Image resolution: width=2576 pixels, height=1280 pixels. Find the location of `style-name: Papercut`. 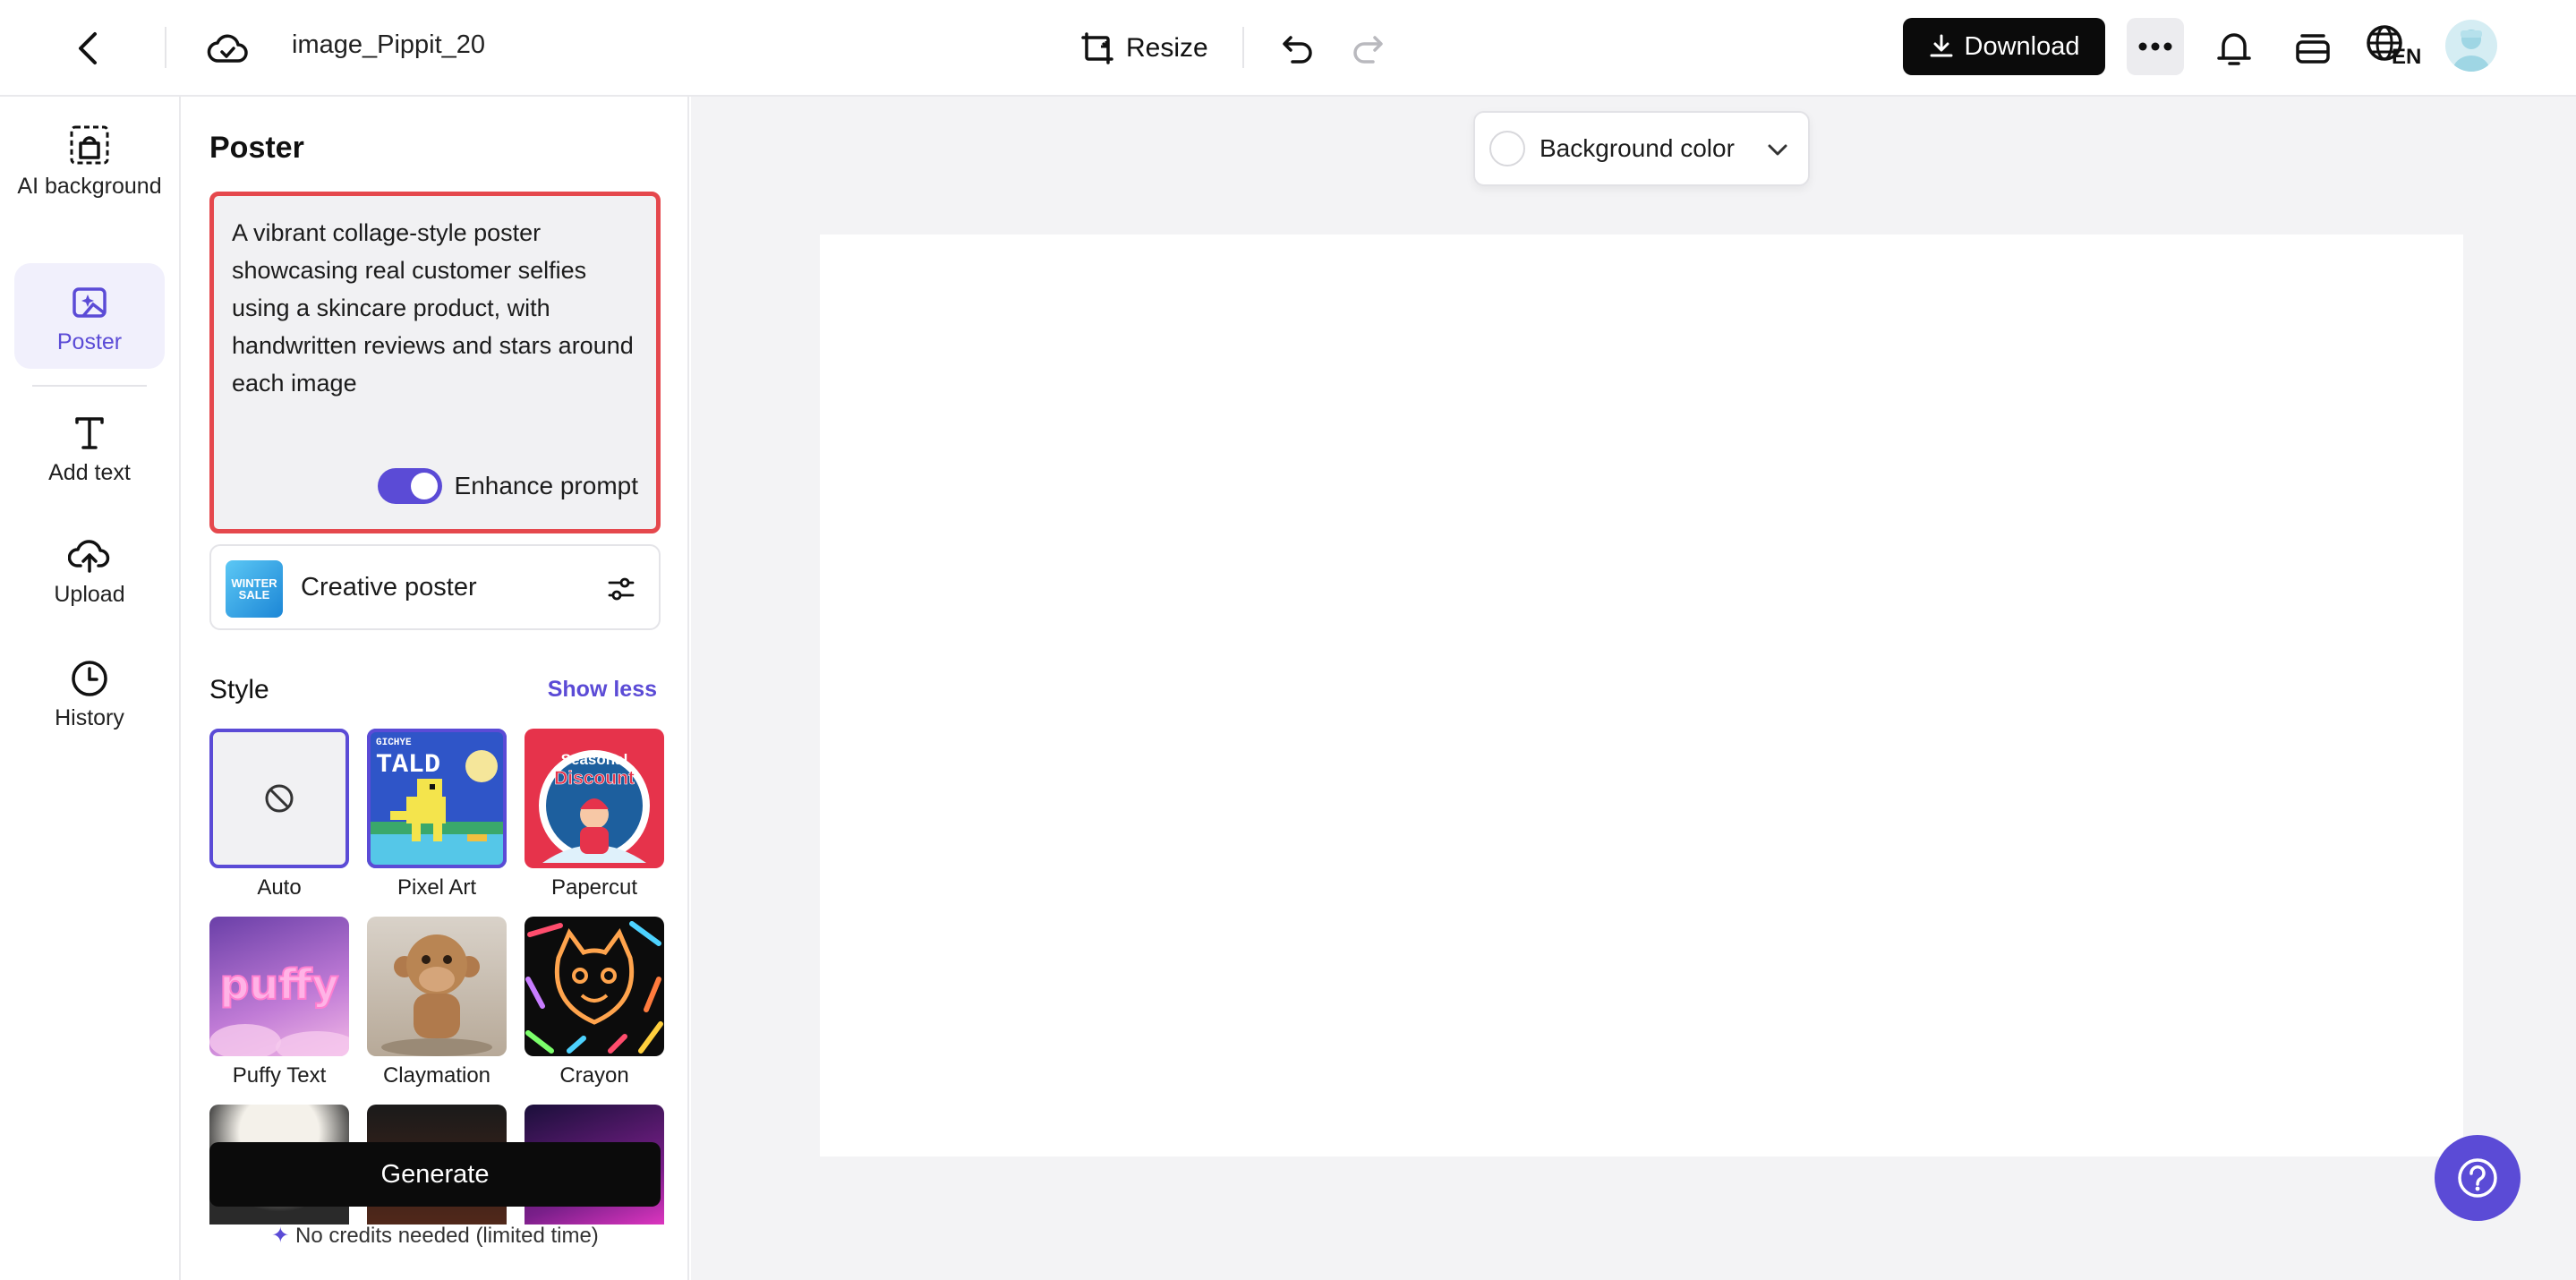

style-name: Papercut is located at coordinates (594, 887).